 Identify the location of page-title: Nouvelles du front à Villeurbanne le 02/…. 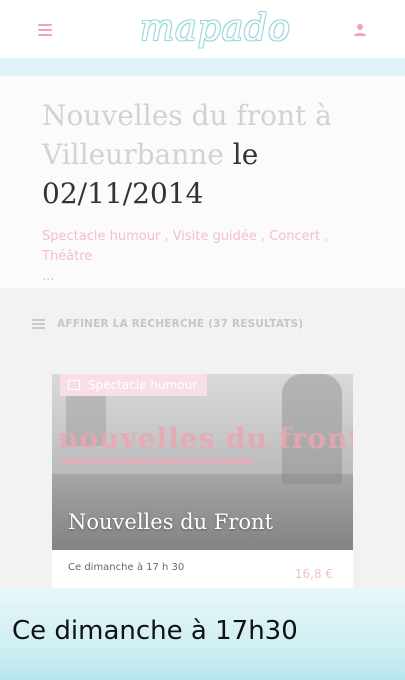
(203, 154).